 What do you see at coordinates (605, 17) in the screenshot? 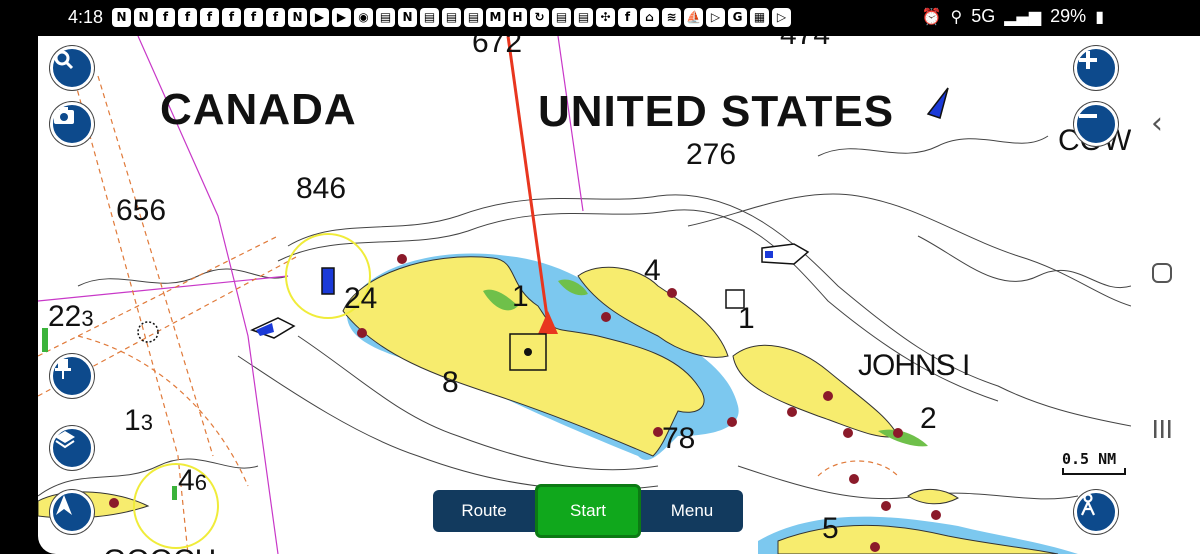
I see `notification-icon: ✣` at bounding box center [605, 17].